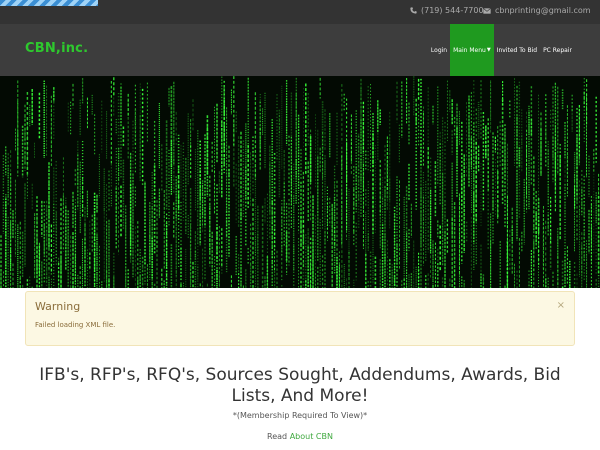  Describe the element at coordinates (56, 48) in the screenshot. I see `brand-logo: CBN,inc.` at that location.